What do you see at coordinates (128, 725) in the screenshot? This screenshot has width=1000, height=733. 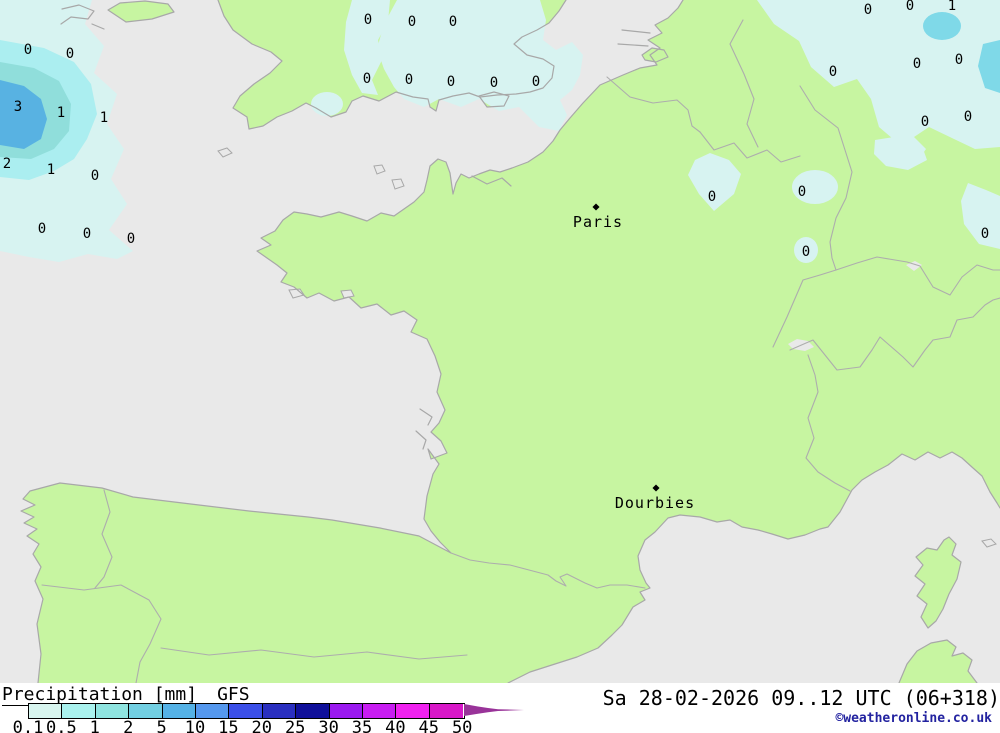 I see `colorbar-tick: 2` at bounding box center [128, 725].